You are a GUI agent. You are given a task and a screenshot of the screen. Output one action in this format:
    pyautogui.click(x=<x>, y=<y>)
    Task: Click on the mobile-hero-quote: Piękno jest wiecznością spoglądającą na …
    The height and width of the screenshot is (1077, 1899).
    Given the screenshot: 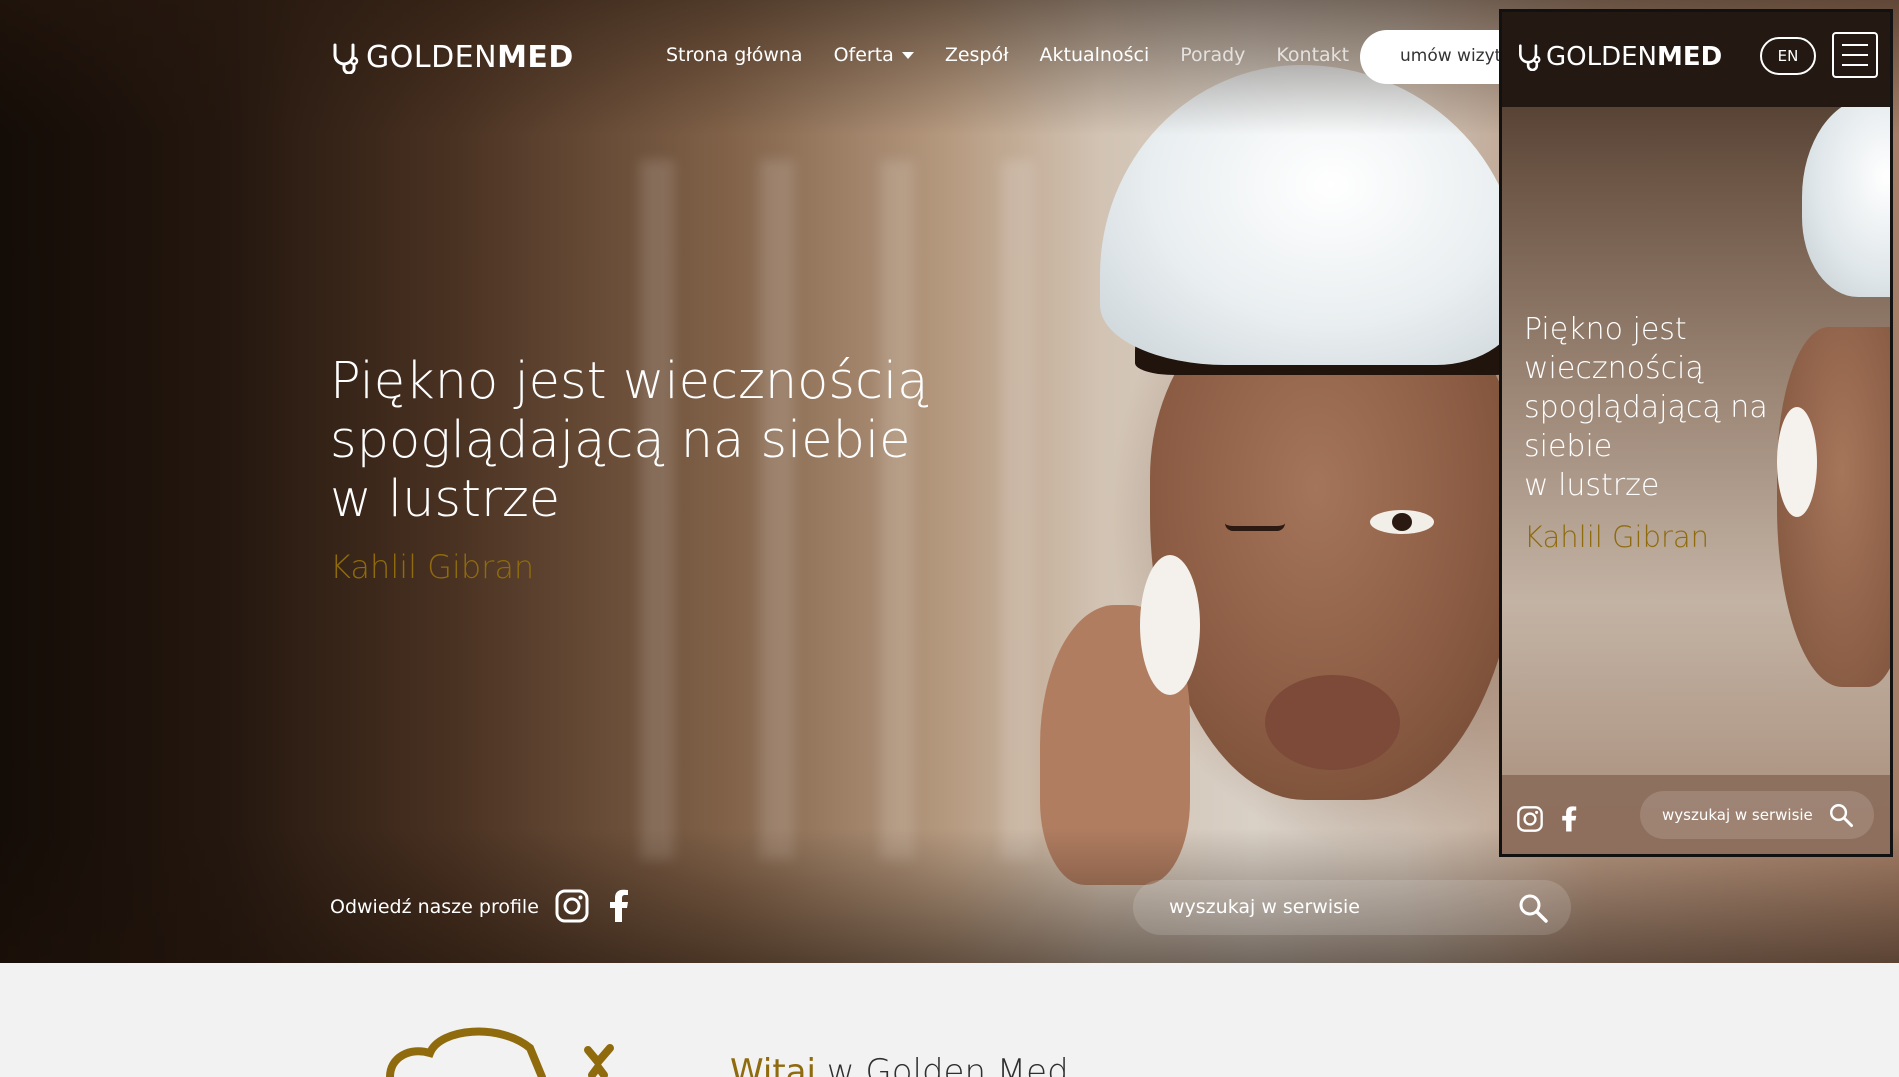 What is the action you would take?
    pyautogui.click(x=1659, y=407)
    